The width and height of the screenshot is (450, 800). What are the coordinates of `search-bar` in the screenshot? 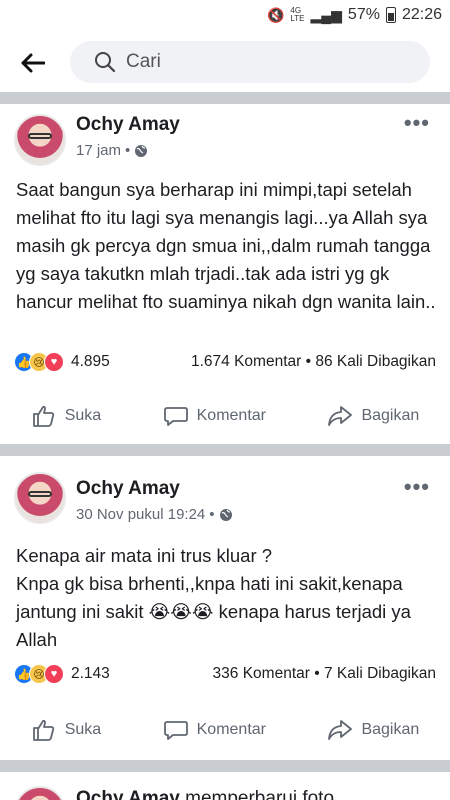 It's located at (250, 62).